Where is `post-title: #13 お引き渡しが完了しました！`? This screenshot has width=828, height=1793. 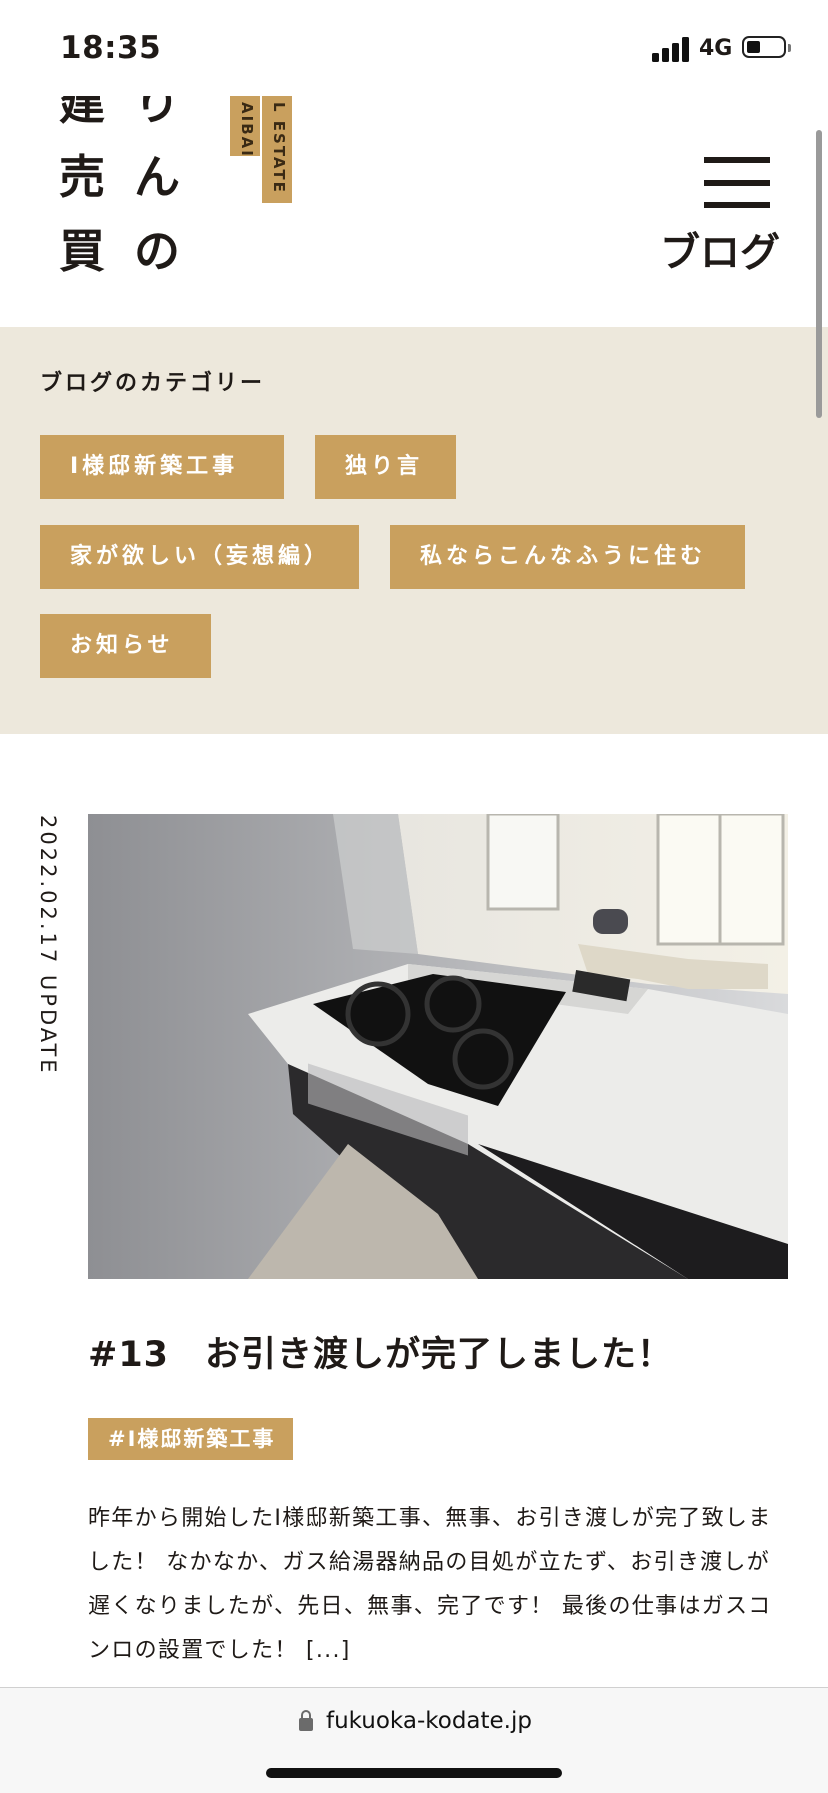
post-title: #13 お引き渡しが完了しました！ is located at coordinates (380, 1351).